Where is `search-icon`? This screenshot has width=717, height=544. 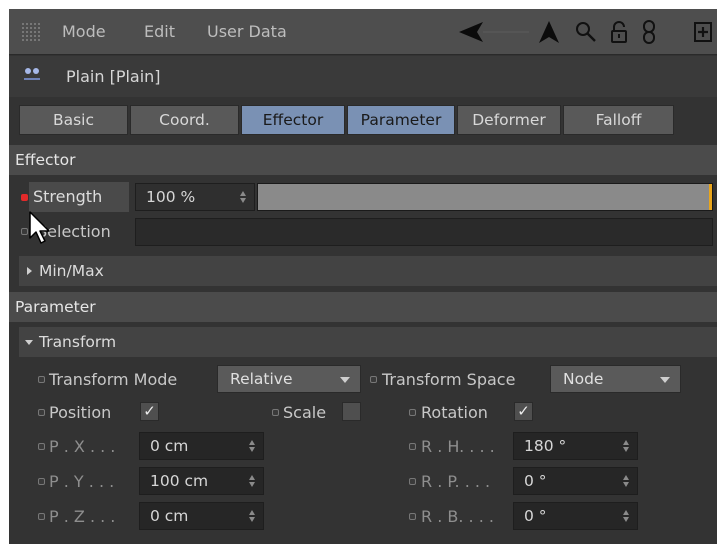 search-icon is located at coordinates (586, 32).